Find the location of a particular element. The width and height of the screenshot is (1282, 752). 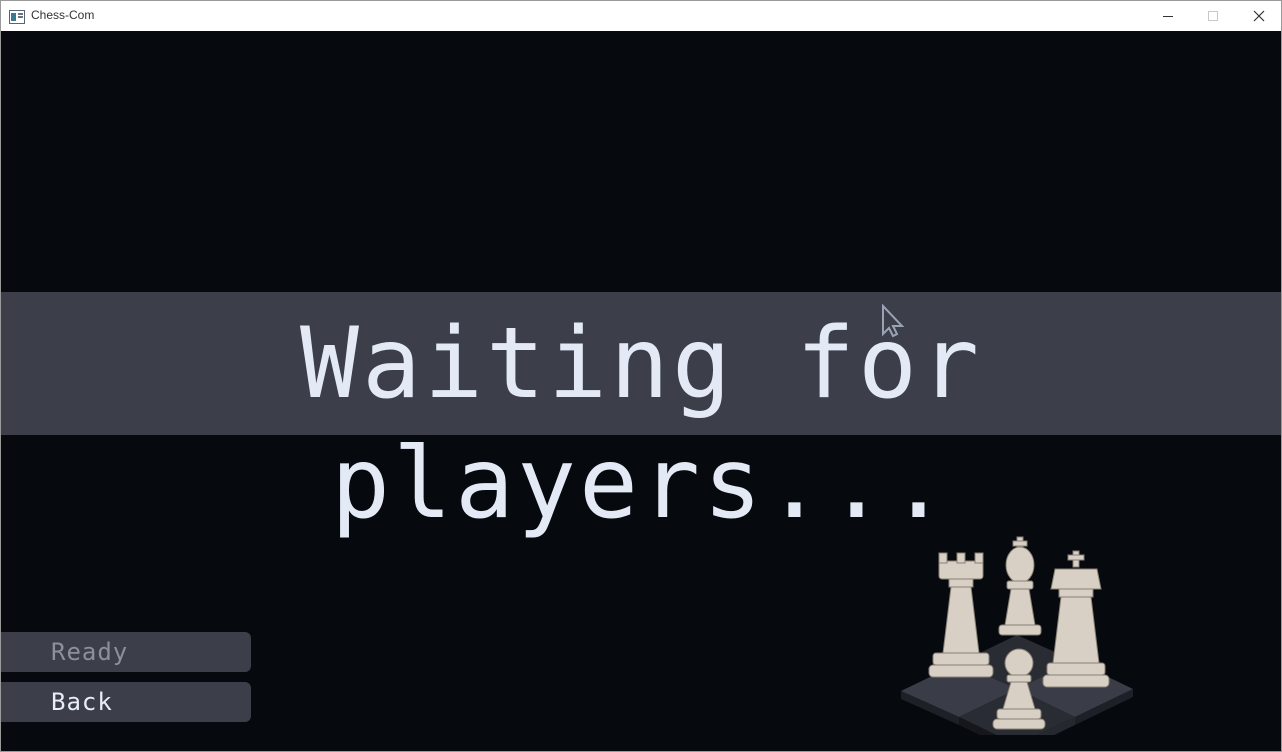

close-icon is located at coordinates (1259, 16).